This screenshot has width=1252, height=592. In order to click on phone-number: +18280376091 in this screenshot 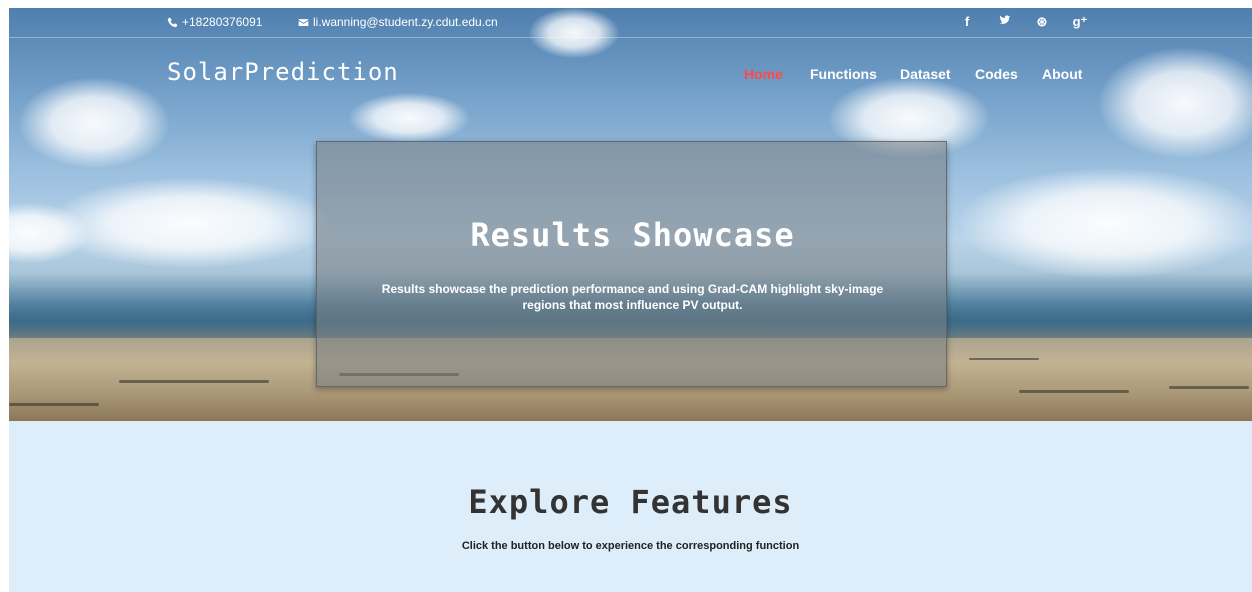, I will do `click(222, 22)`.